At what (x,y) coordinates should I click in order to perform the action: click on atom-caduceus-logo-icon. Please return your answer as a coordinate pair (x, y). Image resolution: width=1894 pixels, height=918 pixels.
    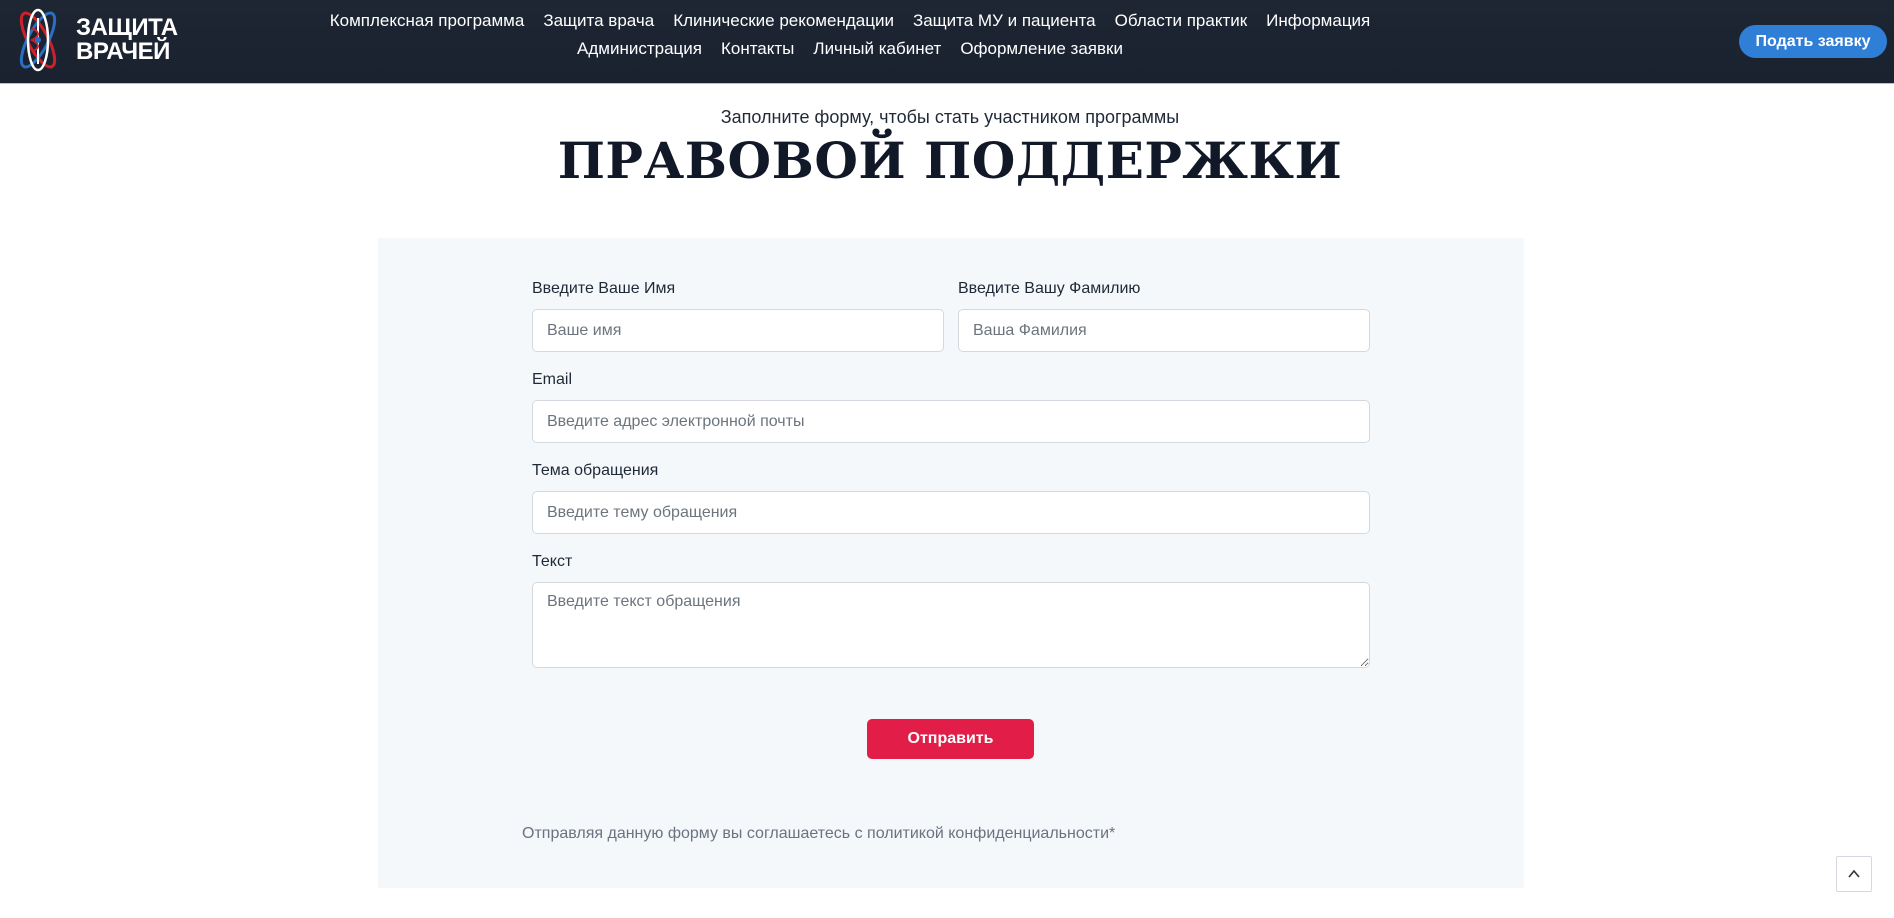
    Looking at the image, I should click on (38, 40).